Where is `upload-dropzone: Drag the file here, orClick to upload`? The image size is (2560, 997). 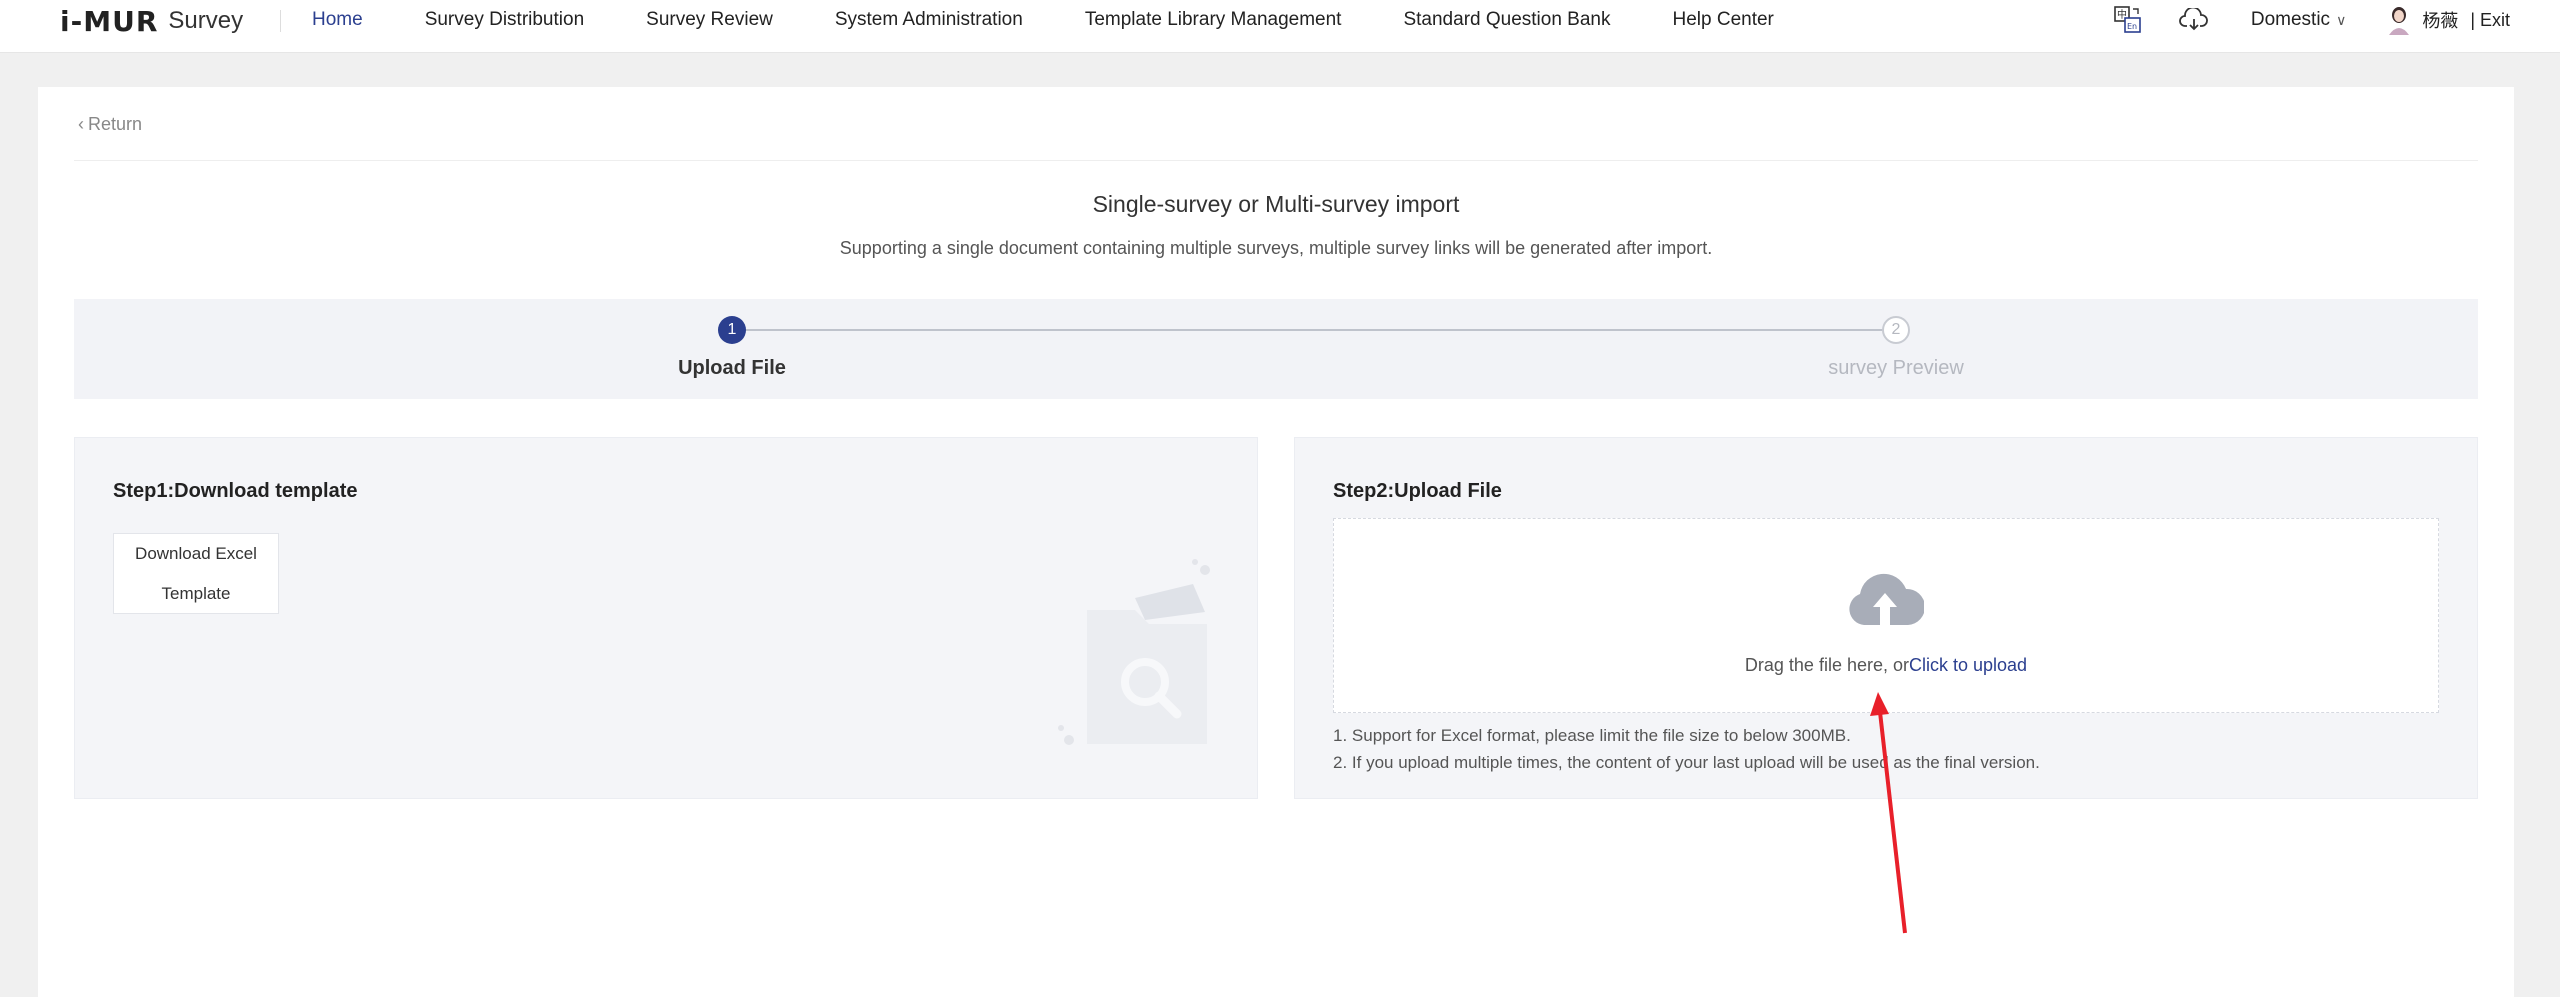
upload-dropzone: Drag the file here, orClick to upload is located at coordinates (1886, 615).